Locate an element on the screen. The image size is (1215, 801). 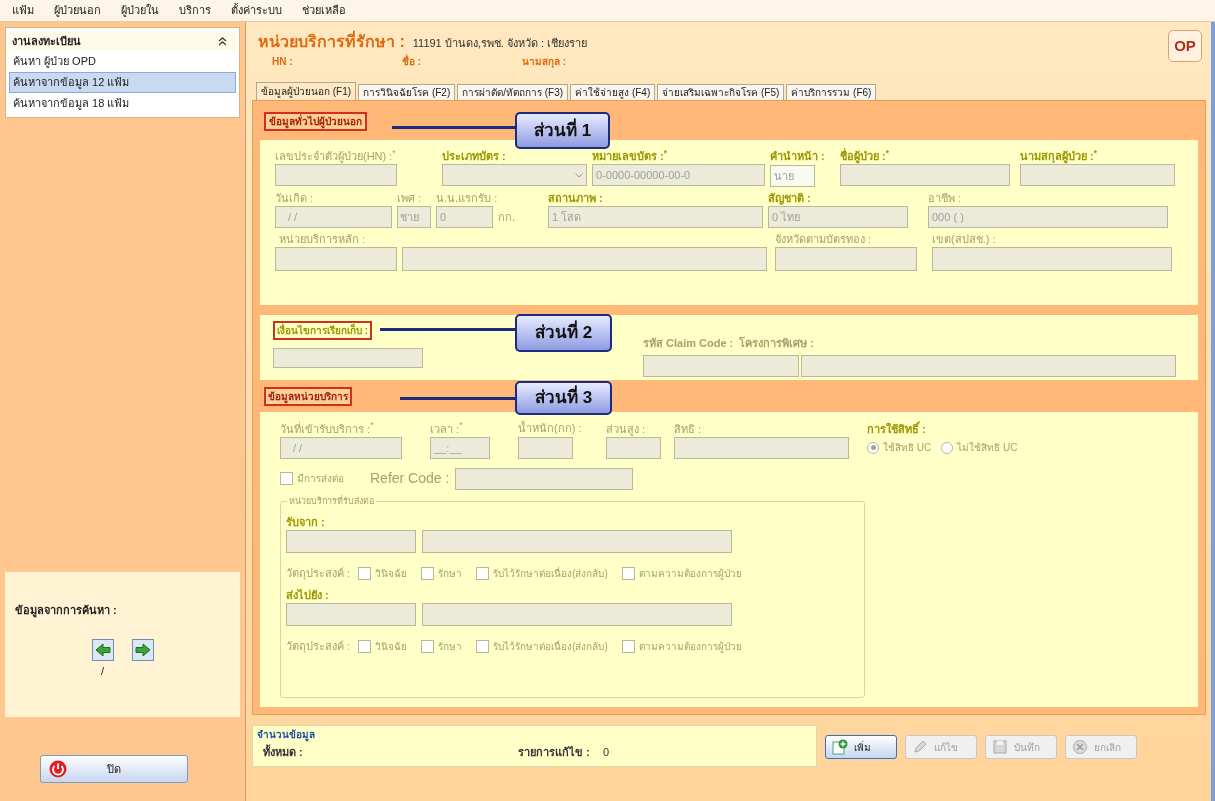
power-icon is located at coordinates (58, 769).